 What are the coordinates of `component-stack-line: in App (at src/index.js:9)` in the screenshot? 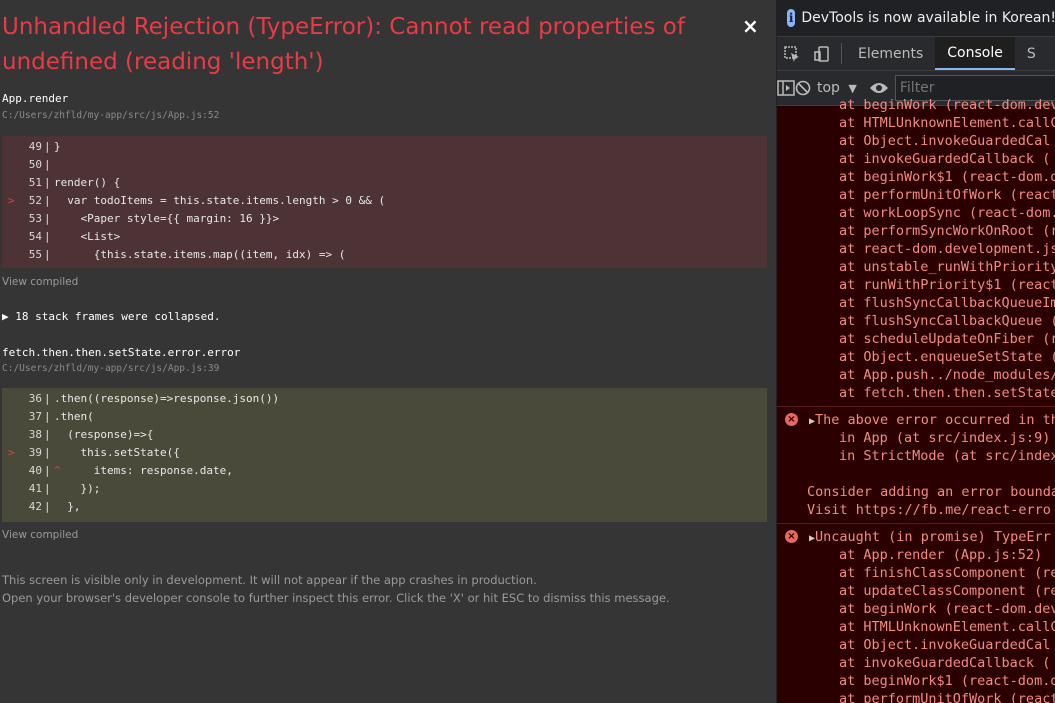 It's located at (945, 438).